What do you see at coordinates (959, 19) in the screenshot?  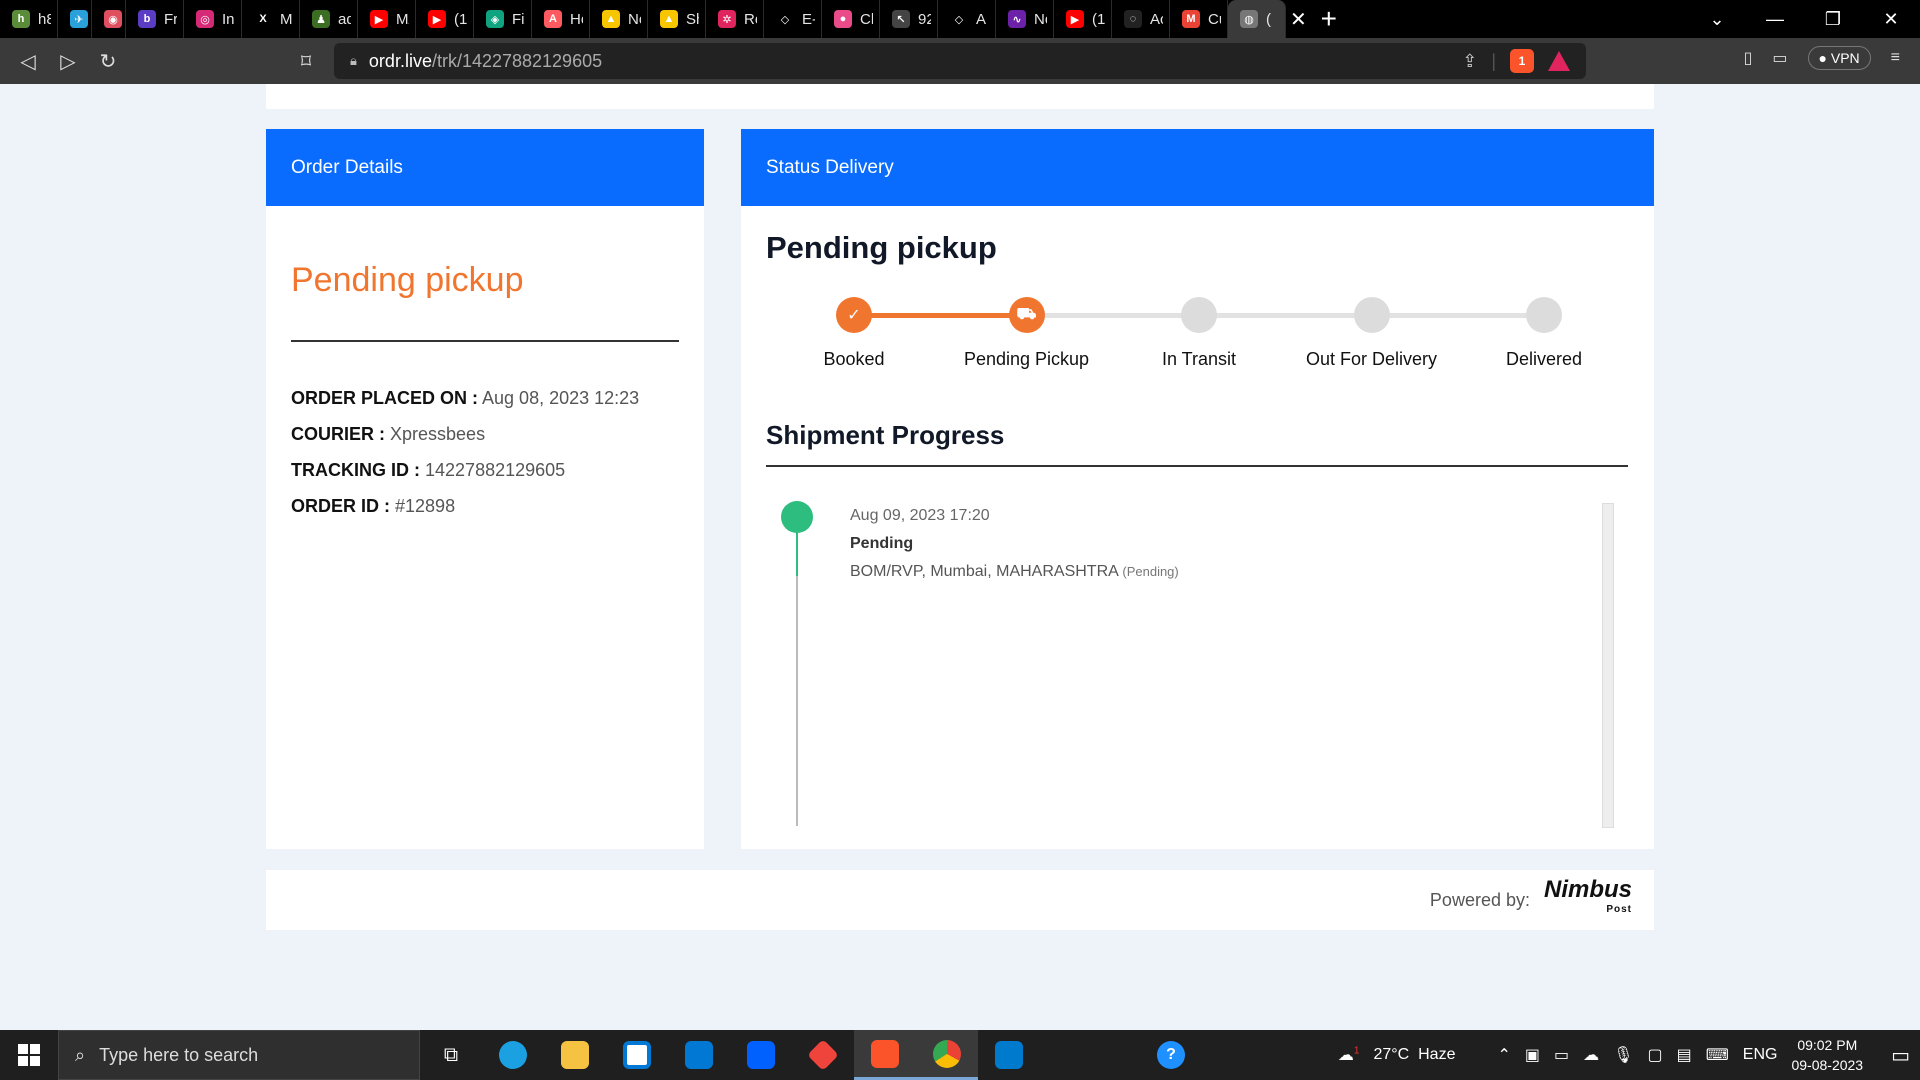 I see `tab-favicon-icon: ◇` at bounding box center [959, 19].